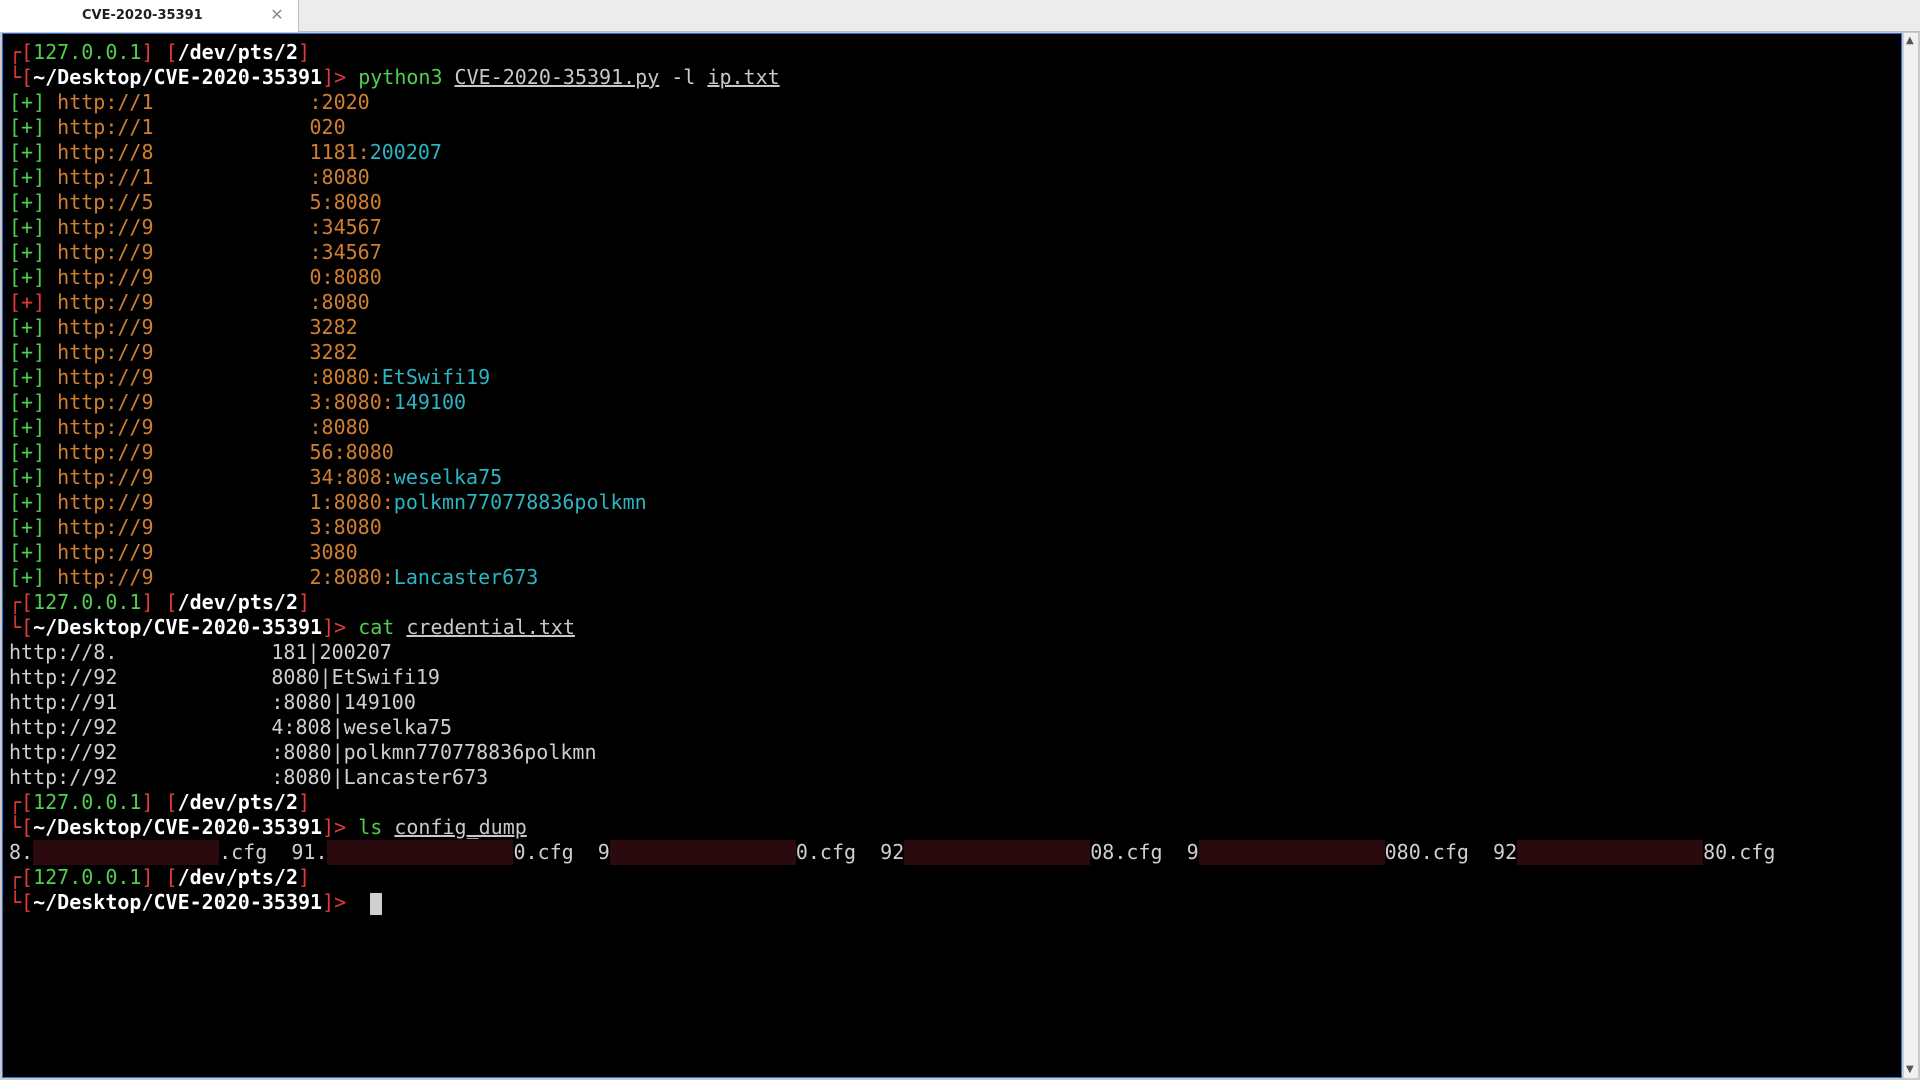 The width and height of the screenshot is (1920, 1080). I want to click on result-url-suffix: :34567, so click(345, 227).